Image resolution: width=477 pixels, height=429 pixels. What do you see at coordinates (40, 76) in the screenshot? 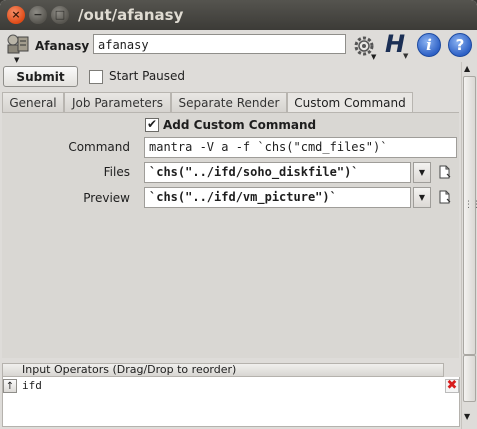
I see `submit-button: Submit` at bounding box center [40, 76].